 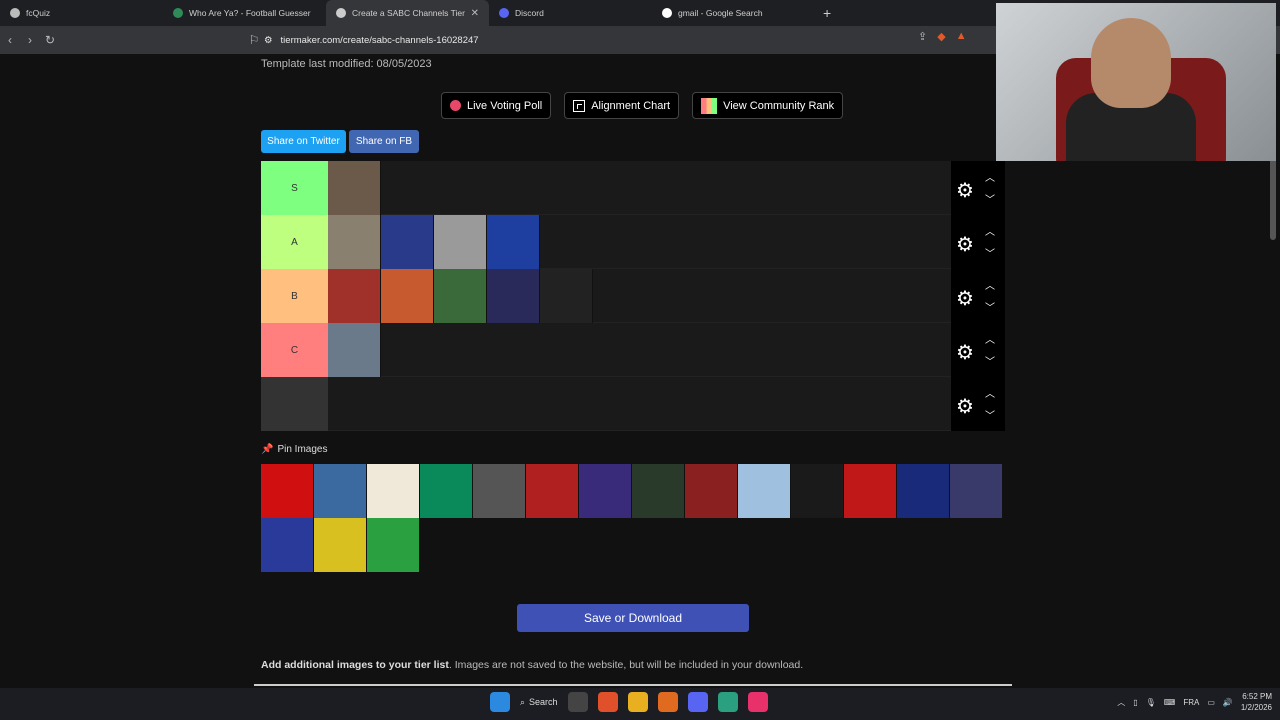 I want to click on share-icon: ⇪, so click(x=922, y=36).